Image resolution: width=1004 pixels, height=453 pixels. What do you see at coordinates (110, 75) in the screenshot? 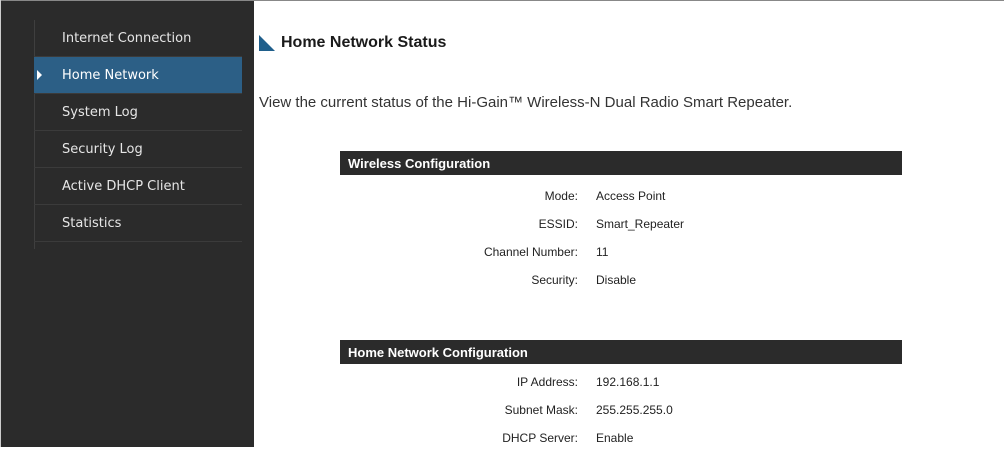
I see `sidebar-item-label: Home Network` at bounding box center [110, 75].